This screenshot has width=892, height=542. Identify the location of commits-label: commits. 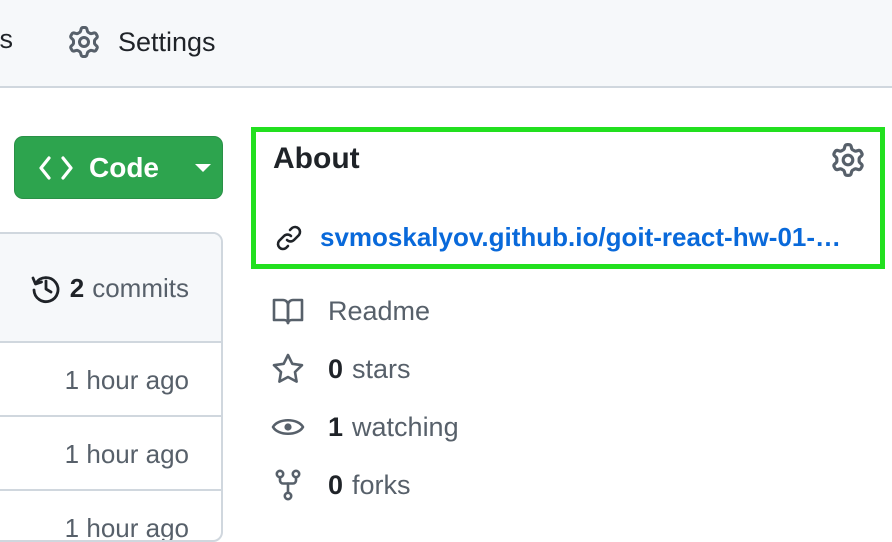
(140, 287).